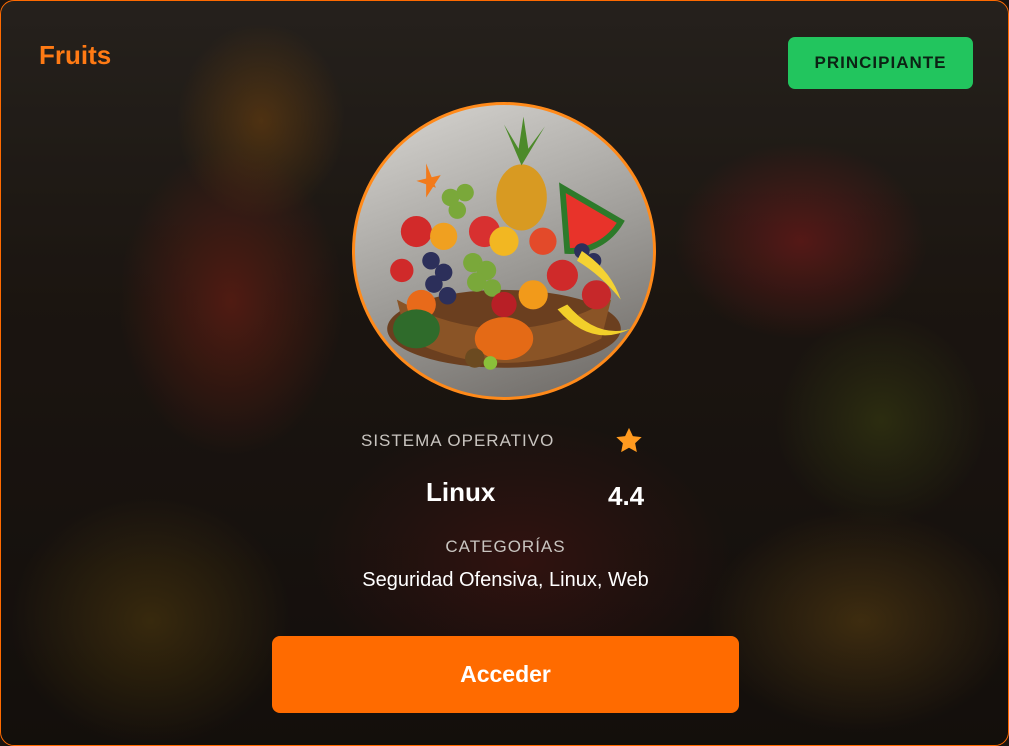  I want to click on os-value: Linux, so click(461, 492).